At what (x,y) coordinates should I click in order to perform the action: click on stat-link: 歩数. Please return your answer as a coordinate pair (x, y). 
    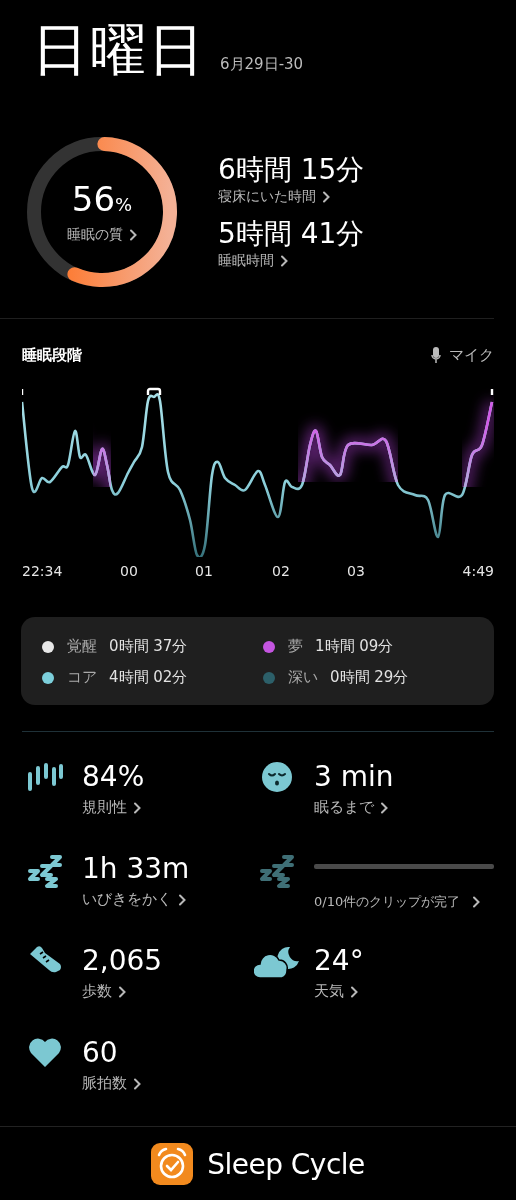
    Looking at the image, I should click on (168, 991).